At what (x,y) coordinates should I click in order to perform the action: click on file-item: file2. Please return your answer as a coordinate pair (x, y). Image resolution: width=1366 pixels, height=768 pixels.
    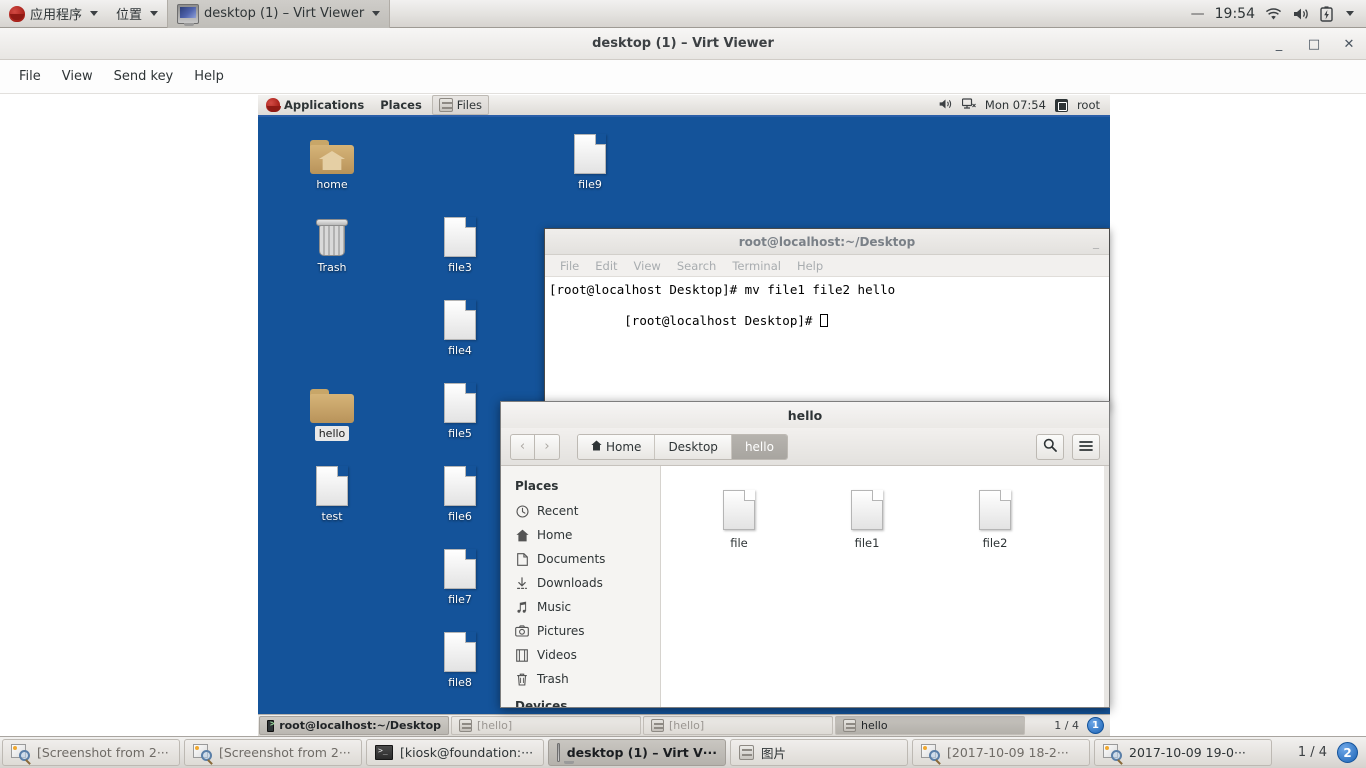
    Looking at the image, I should click on (995, 517).